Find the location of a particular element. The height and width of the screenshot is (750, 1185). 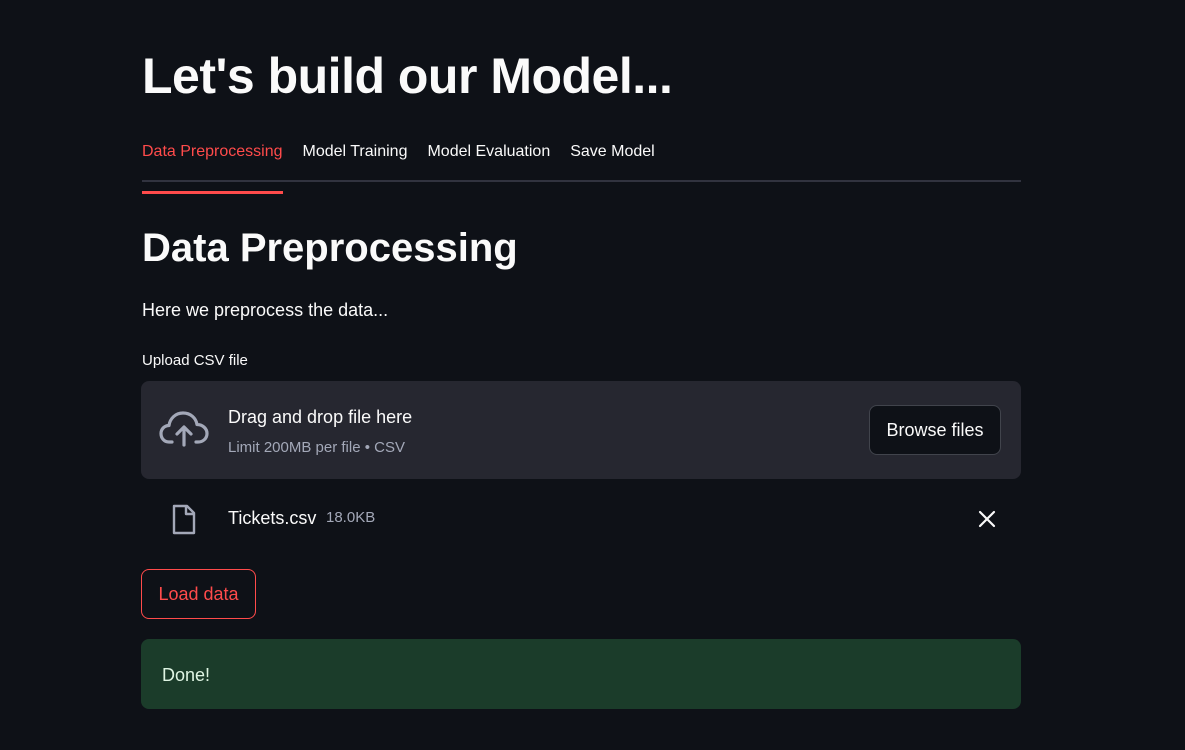

success-message: Done! is located at coordinates (186, 675).